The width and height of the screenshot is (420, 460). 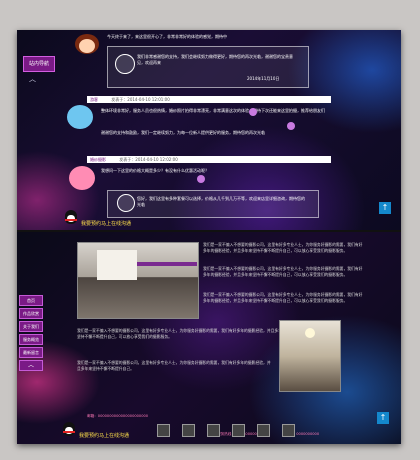 I want to click on menu-item-works: 作品欣赏, so click(x=31, y=313).